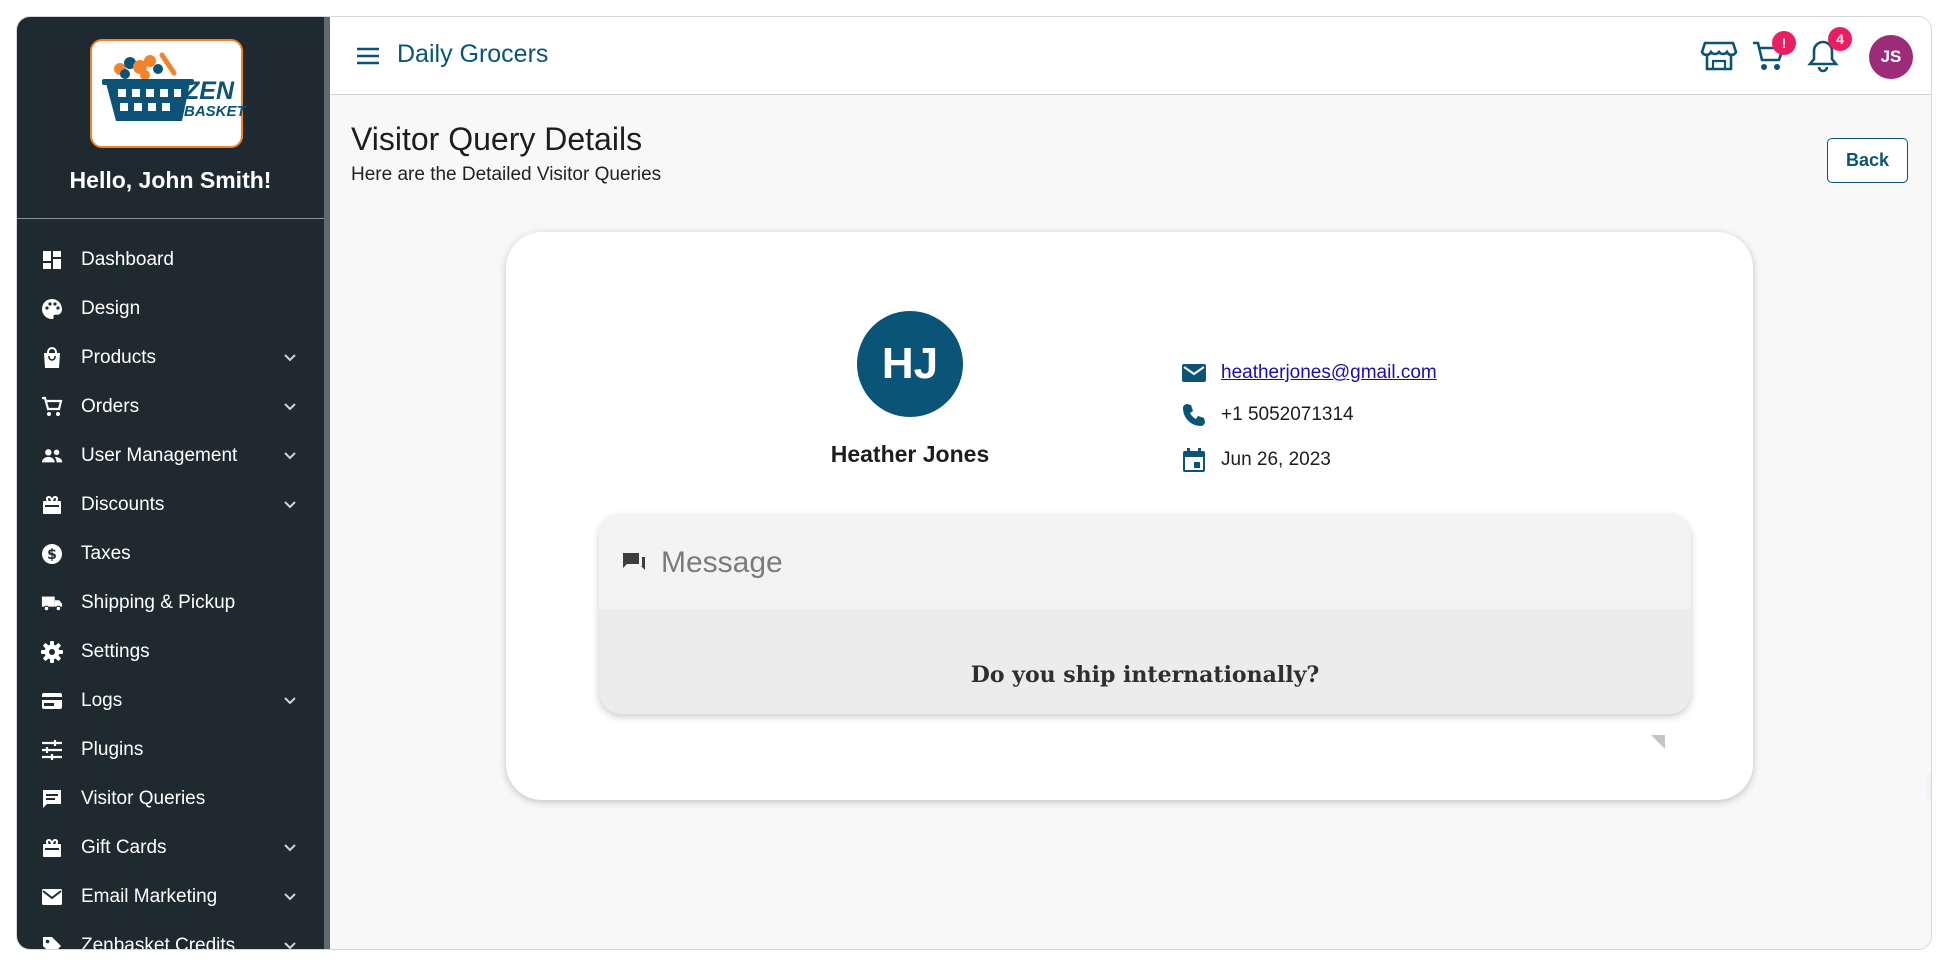 Image resolution: width=1947 pixels, height=966 pixels. Describe the element at coordinates (102, 700) in the screenshot. I see `sidebar-item-label: Logs` at that location.